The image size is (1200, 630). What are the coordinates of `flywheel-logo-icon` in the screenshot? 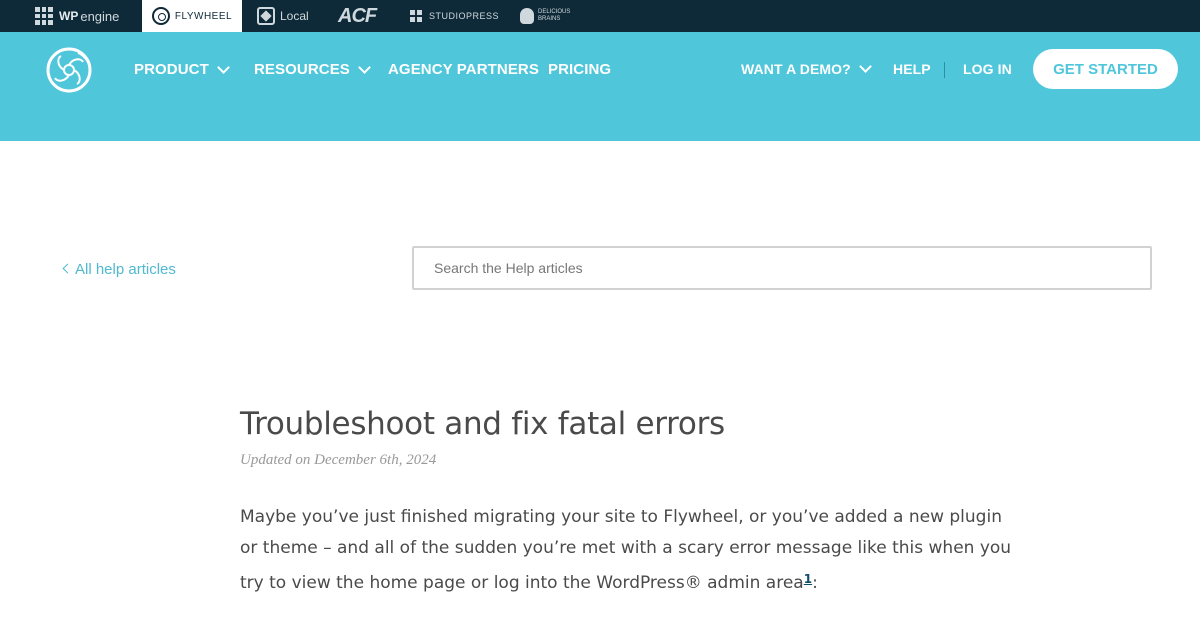 It's located at (69, 70).